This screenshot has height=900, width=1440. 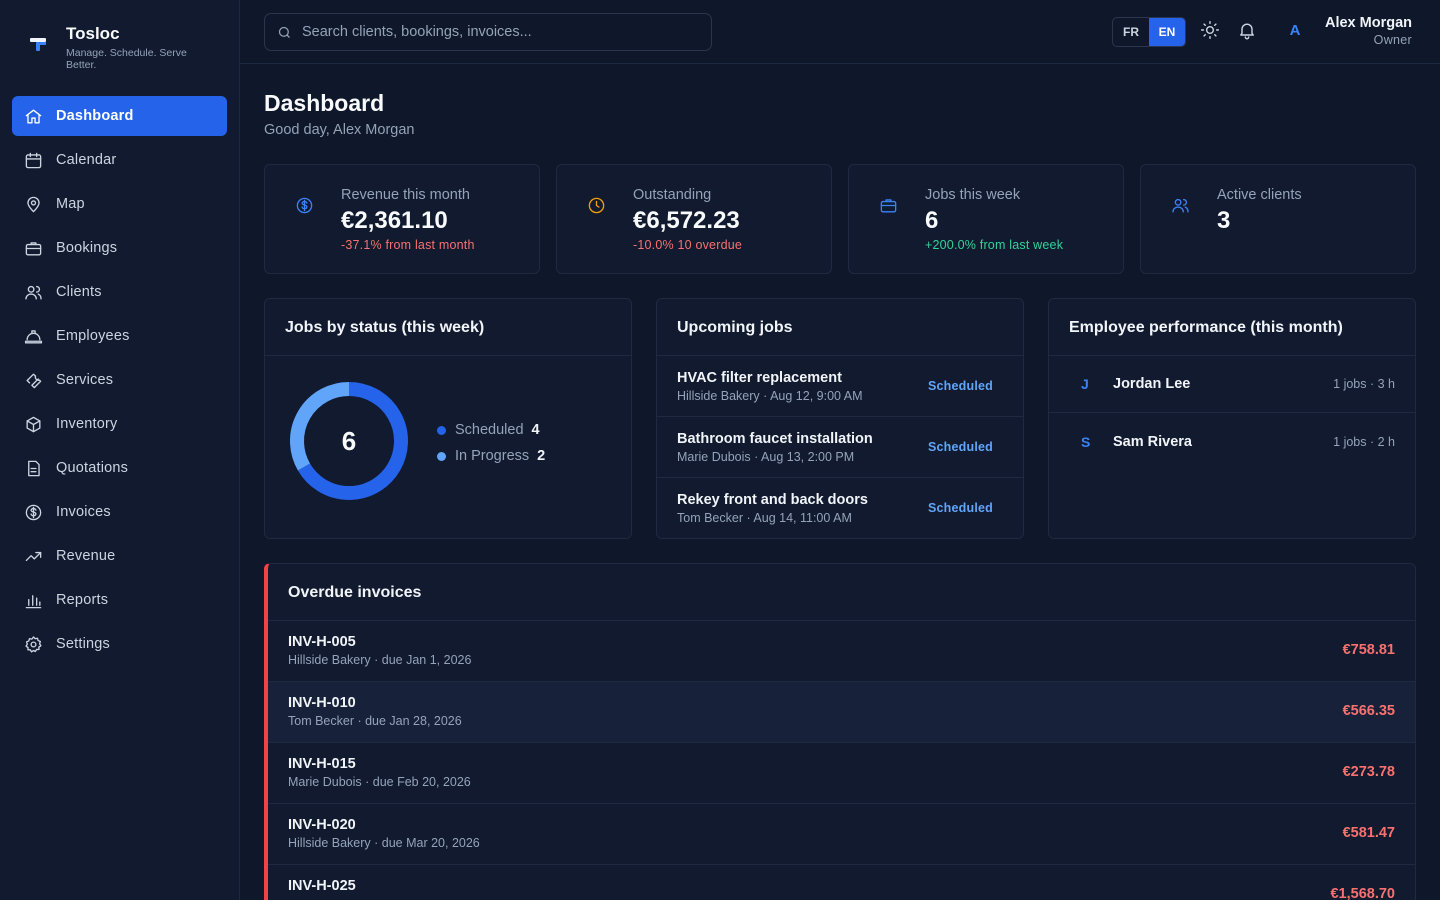 What do you see at coordinates (492, 32) in the screenshot?
I see `search-input` at bounding box center [492, 32].